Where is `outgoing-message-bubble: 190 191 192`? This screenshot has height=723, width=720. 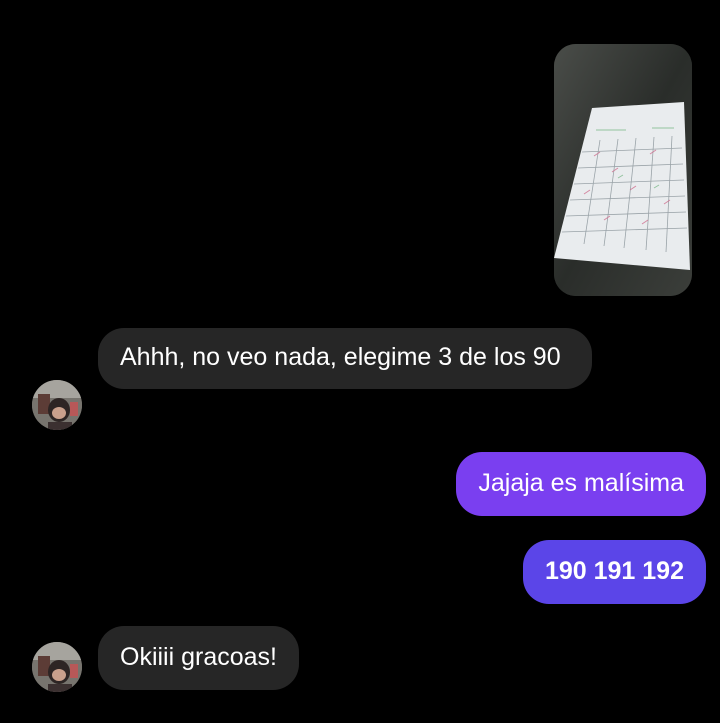
outgoing-message-bubble: 190 191 192 is located at coordinates (614, 572).